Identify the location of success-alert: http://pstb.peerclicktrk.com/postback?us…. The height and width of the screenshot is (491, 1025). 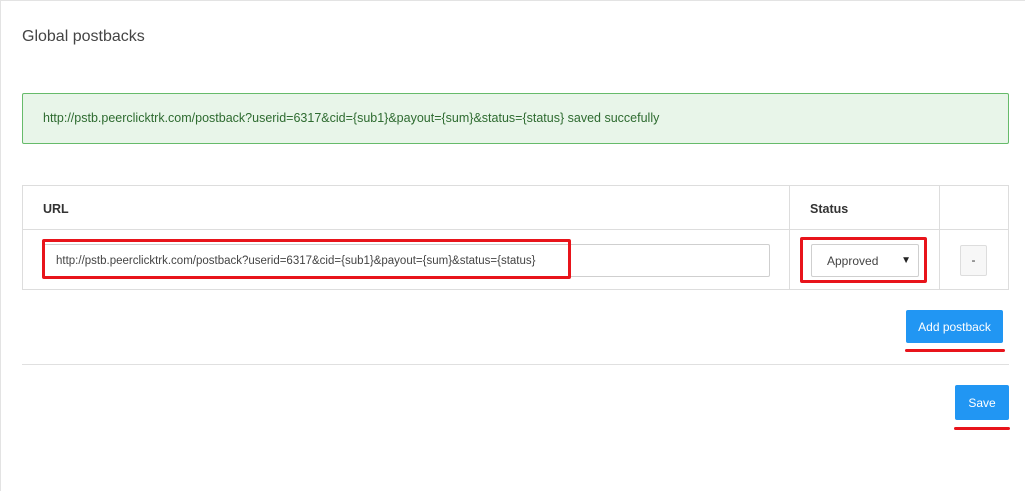
(515, 118).